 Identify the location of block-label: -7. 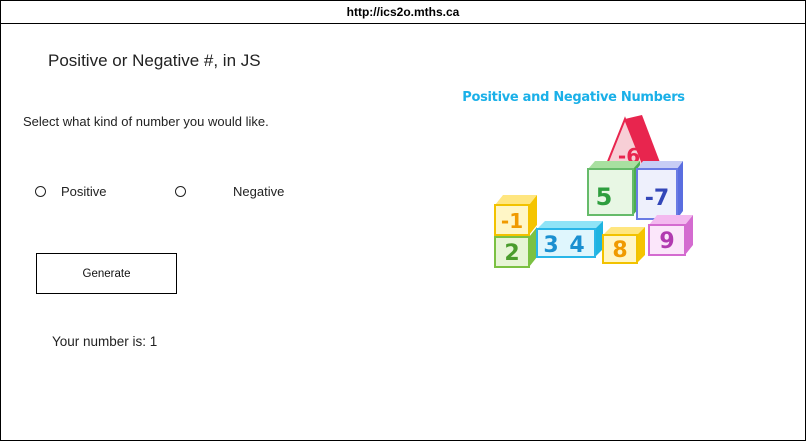
(657, 198).